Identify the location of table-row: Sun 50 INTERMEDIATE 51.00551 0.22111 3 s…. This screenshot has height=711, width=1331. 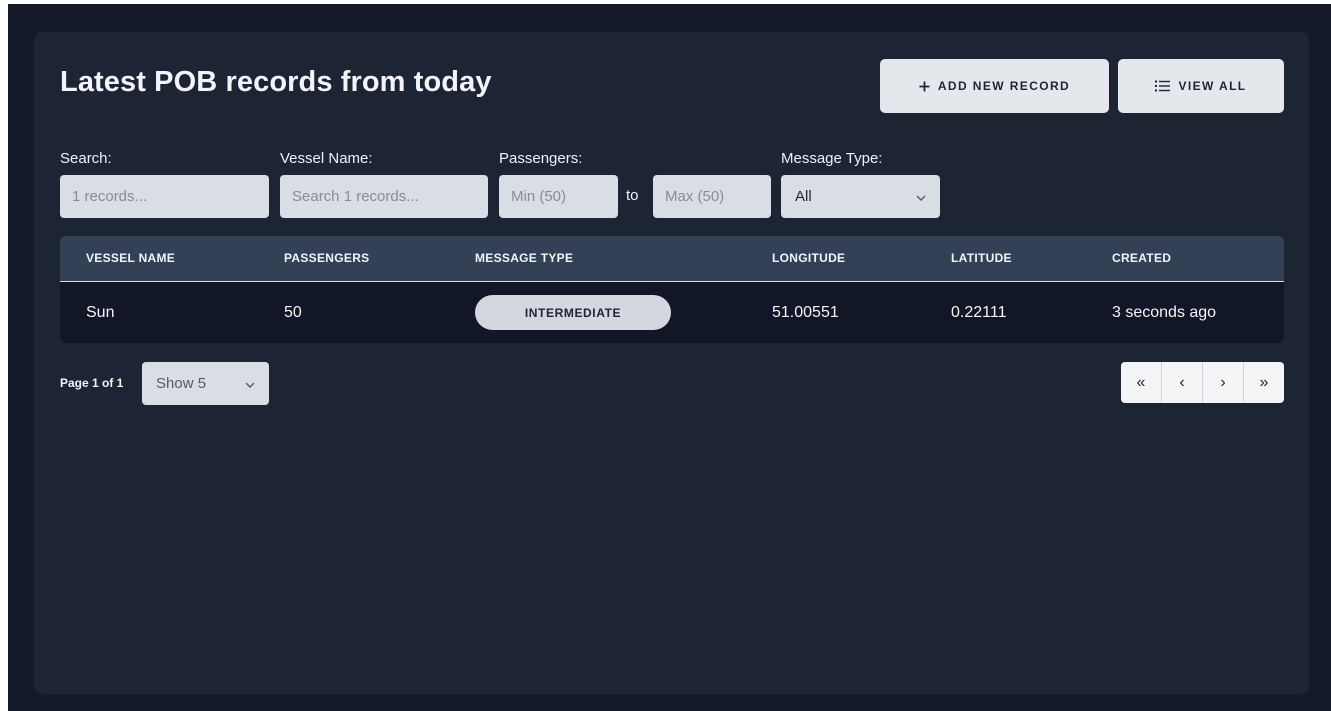
(672, 312).